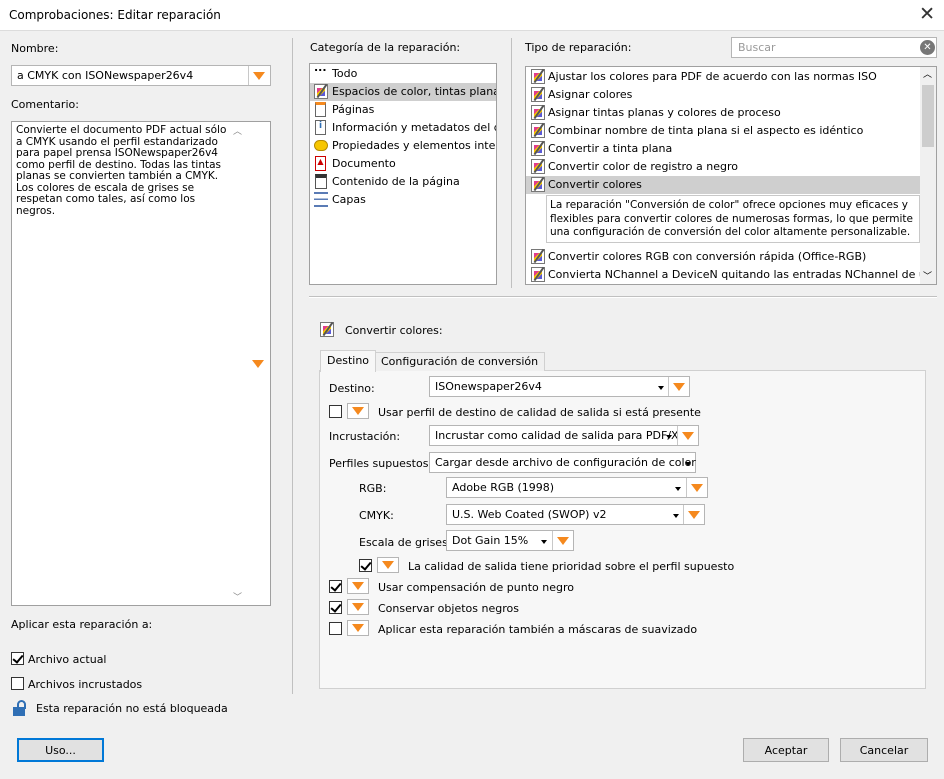 This screenshot has width=944, height=779. Describe the element at coordinates (403, 164) in the screenshot. I see `category-item-document: ▲ Documento` at that location.